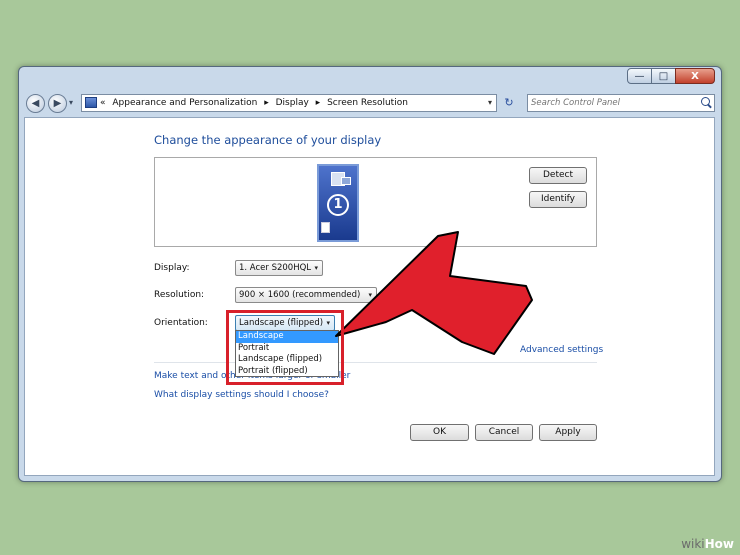 The image size is (740, 555). Describe the element at coordinates (509, 103) in the screenshot. I see `refresh-icon: ↻` at that location.